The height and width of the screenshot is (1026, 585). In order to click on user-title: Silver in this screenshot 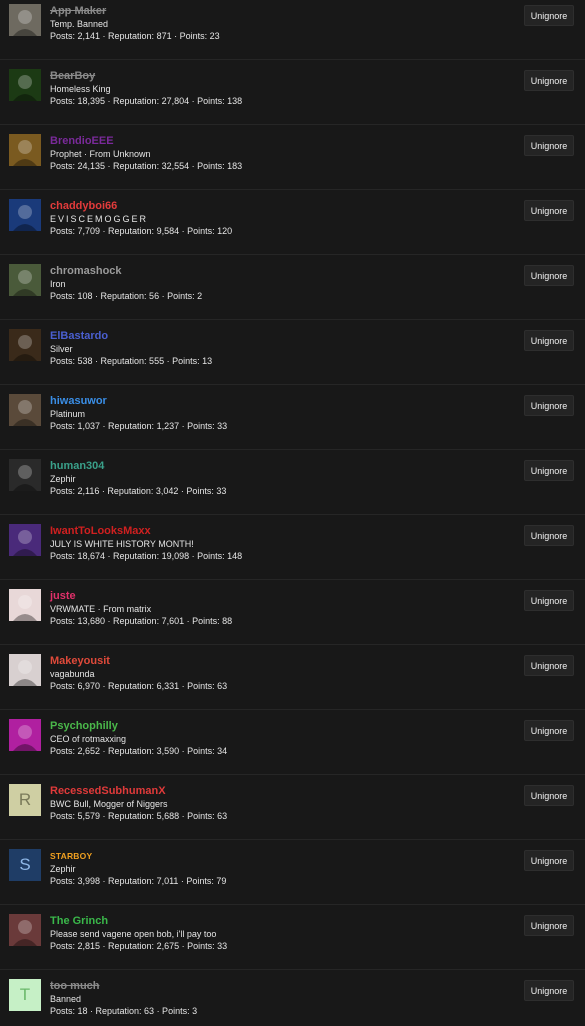, I will do `click(61, 349)`.